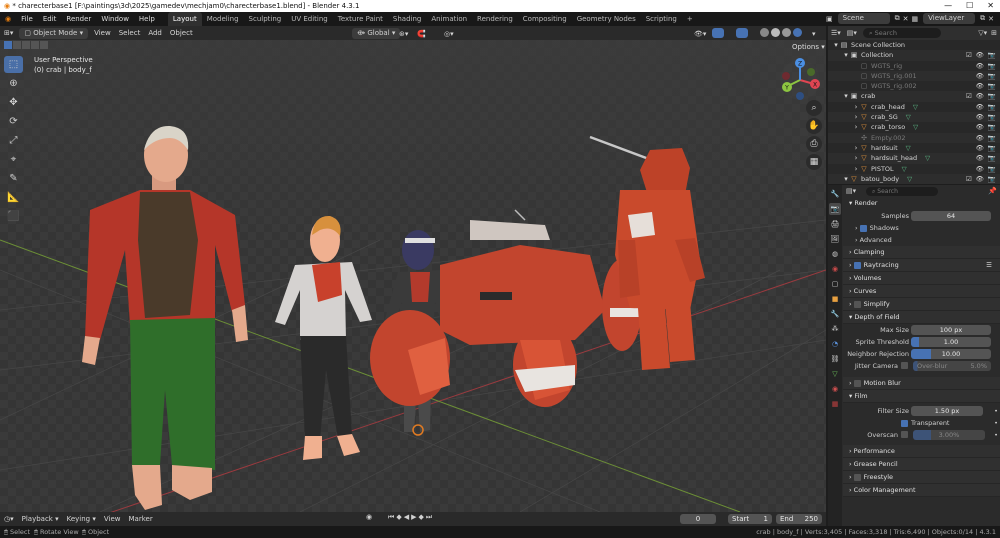  I want to click on sprite-threshold-field: 1.00, so click(951, 342).